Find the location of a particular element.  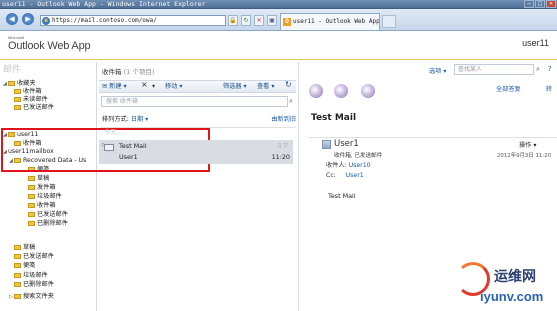

favorite-item-unread: 未读邮件 is located at coordinates (31, 100).